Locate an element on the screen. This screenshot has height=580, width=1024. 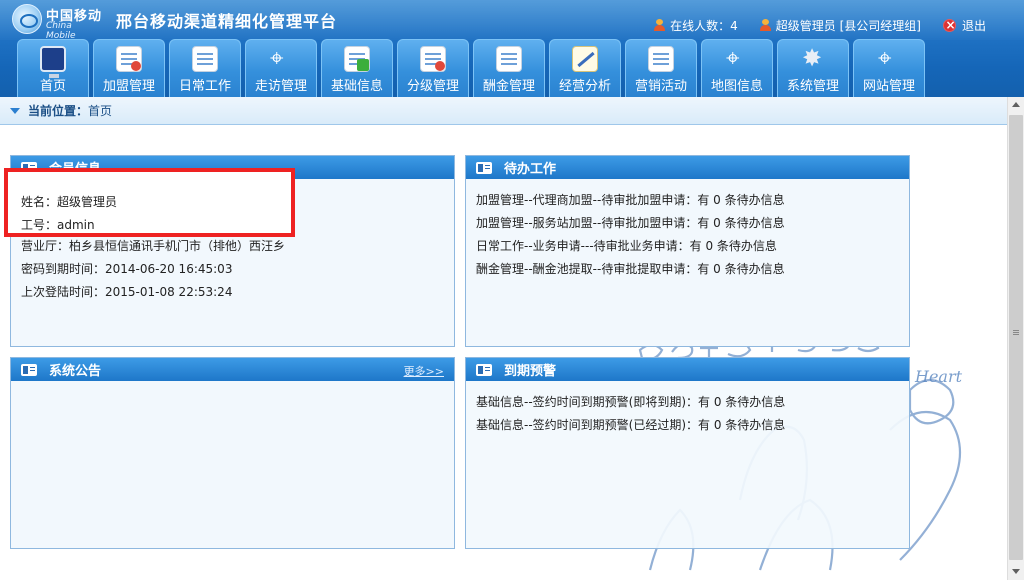
notice-body is located at coordinates (232, 391).